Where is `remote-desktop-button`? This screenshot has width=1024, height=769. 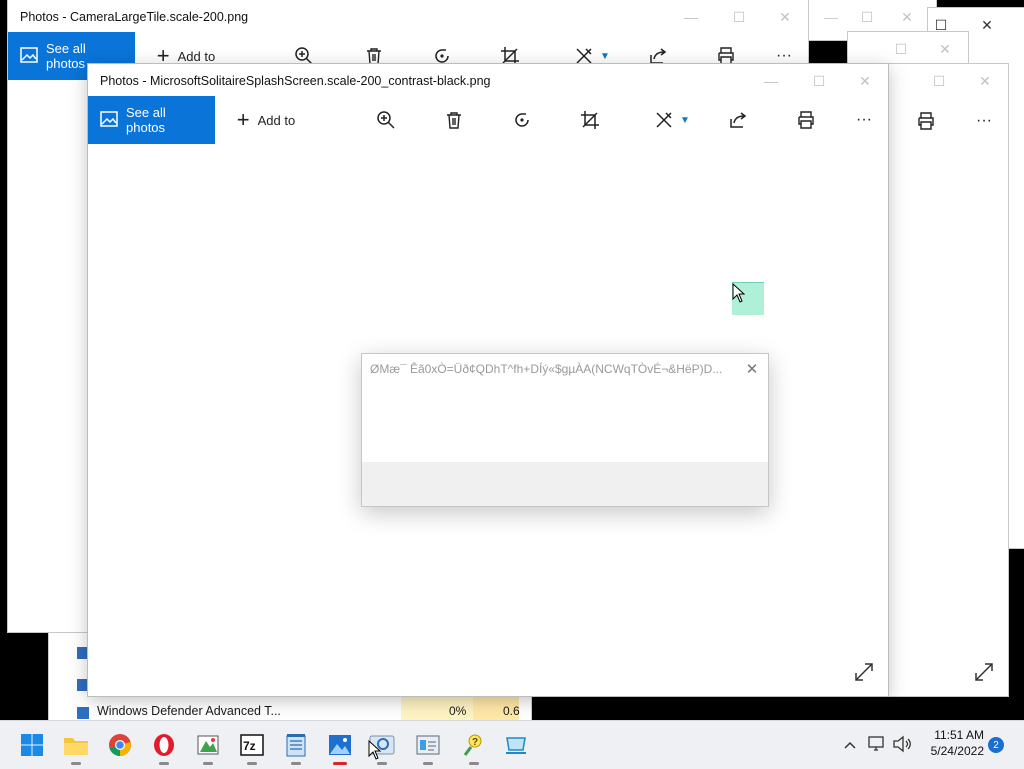
remote-desktop-button is located at coordinates (516, 745).